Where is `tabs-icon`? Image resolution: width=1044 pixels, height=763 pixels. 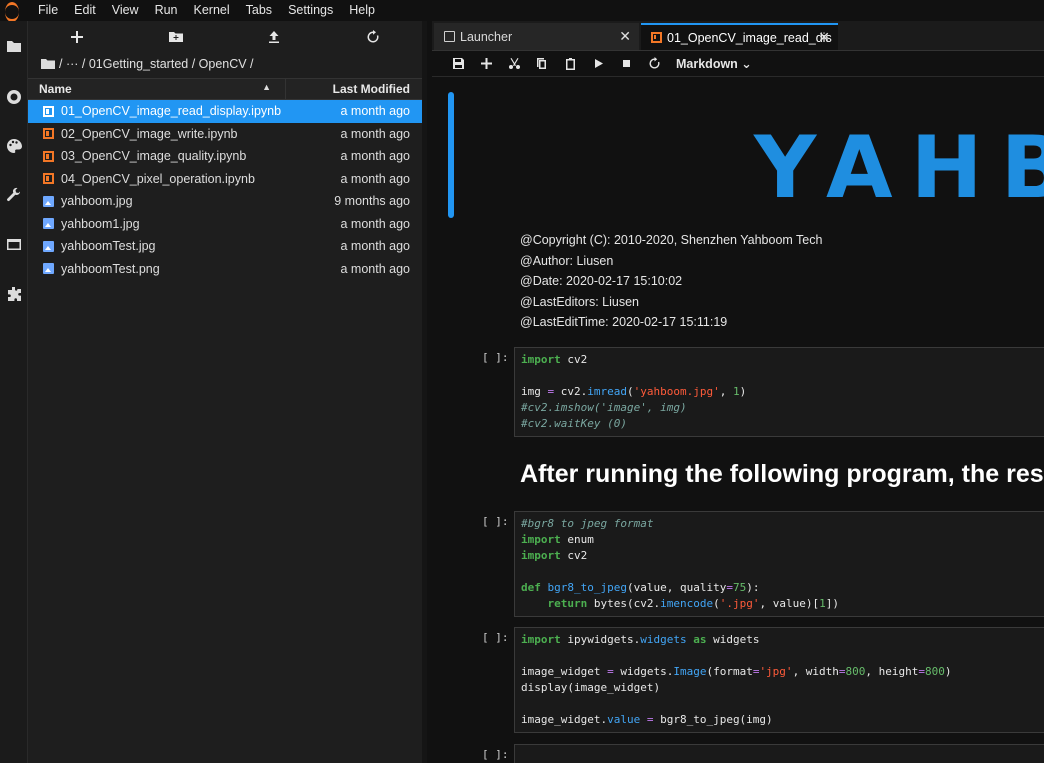 tabs-icon is located at coordinates (14, 244).